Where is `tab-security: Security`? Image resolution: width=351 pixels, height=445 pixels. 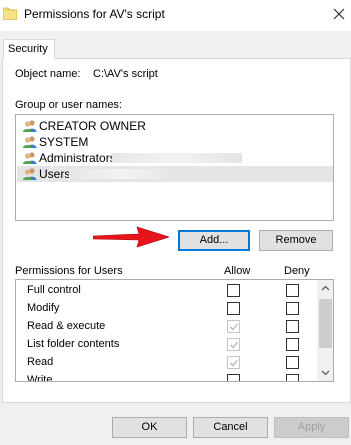 tab-security: Security is located at coordinates (29, 49).